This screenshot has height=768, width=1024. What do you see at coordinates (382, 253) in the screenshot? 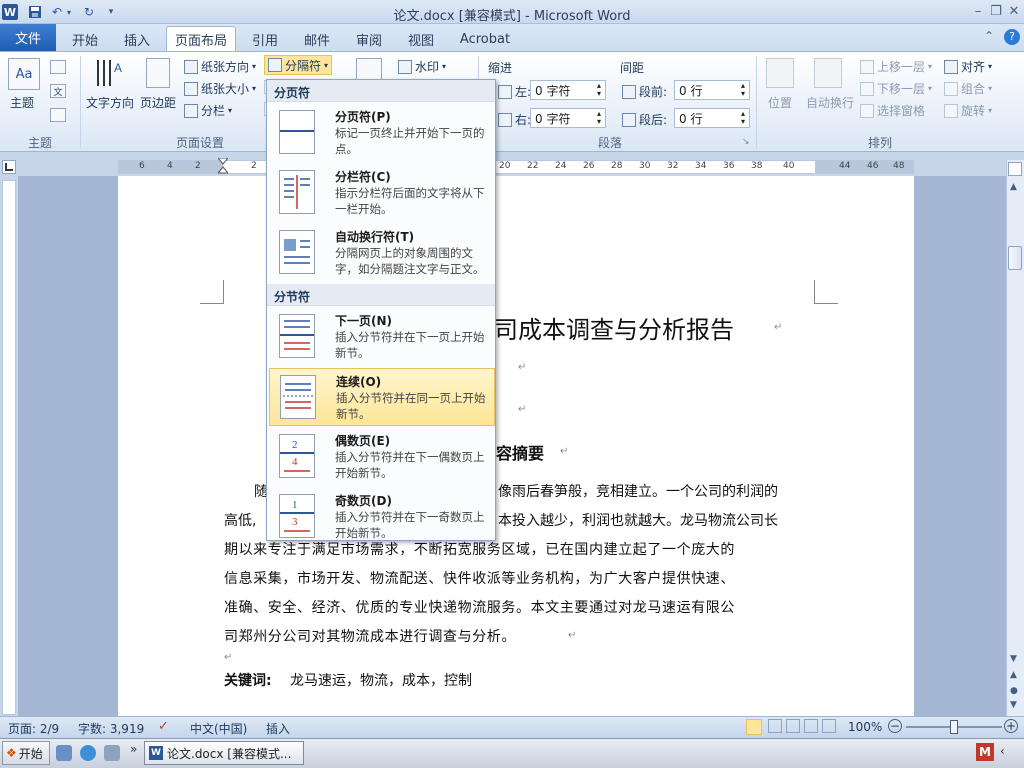
I see `menu-item-text-wrapping-break: 自动换行符(T) 分隔网页上的对象周围的文字，如分隔题注文字与正文。` at bounding box center [382, 253].